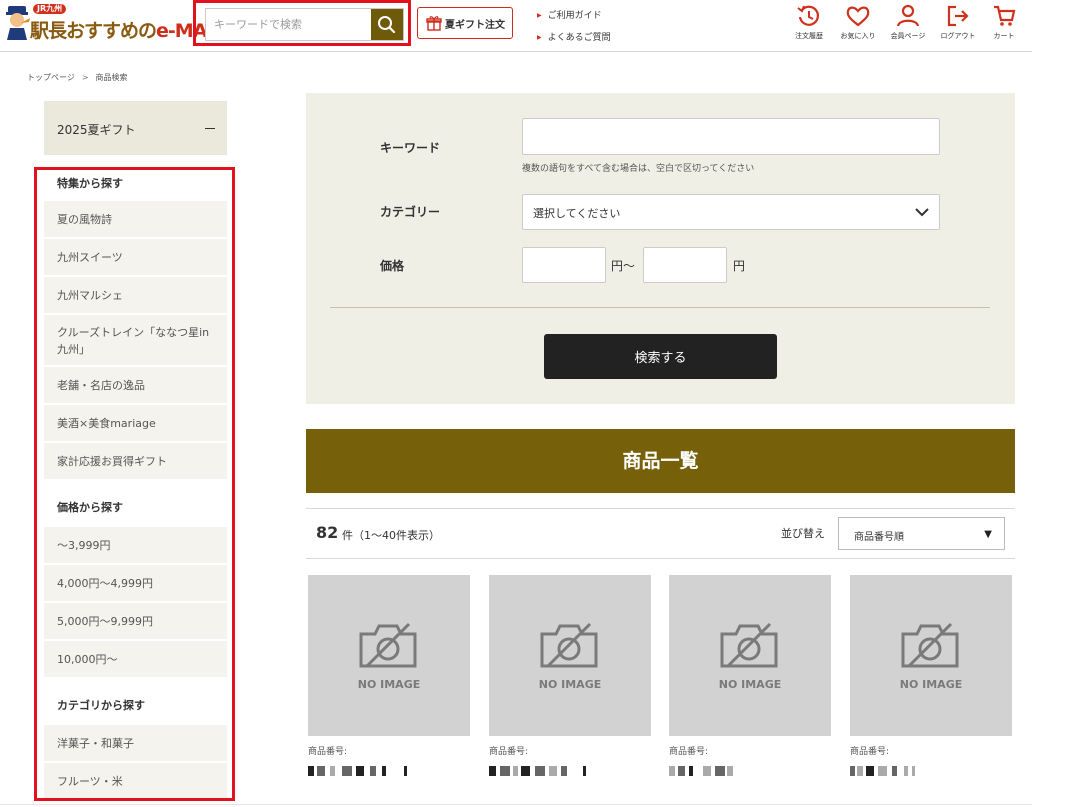  Describe the element at coordinates (574, 16) in the screenshot. I see `guide-link-usage: ▶ ご利用ガイド` at that location.